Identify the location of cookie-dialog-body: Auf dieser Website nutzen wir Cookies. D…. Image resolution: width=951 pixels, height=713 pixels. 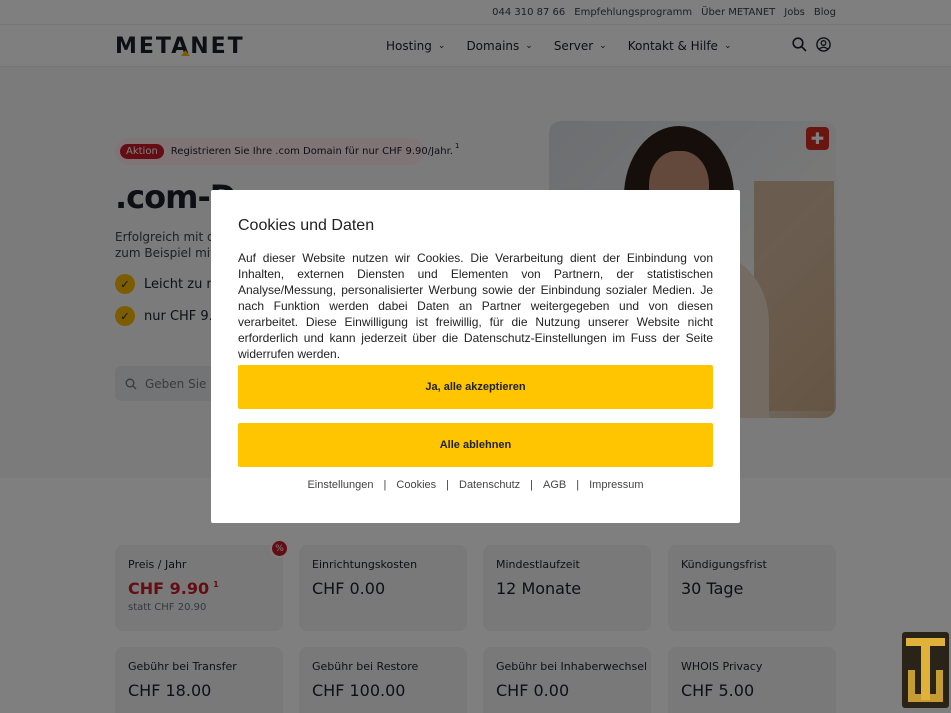
(475, 306).